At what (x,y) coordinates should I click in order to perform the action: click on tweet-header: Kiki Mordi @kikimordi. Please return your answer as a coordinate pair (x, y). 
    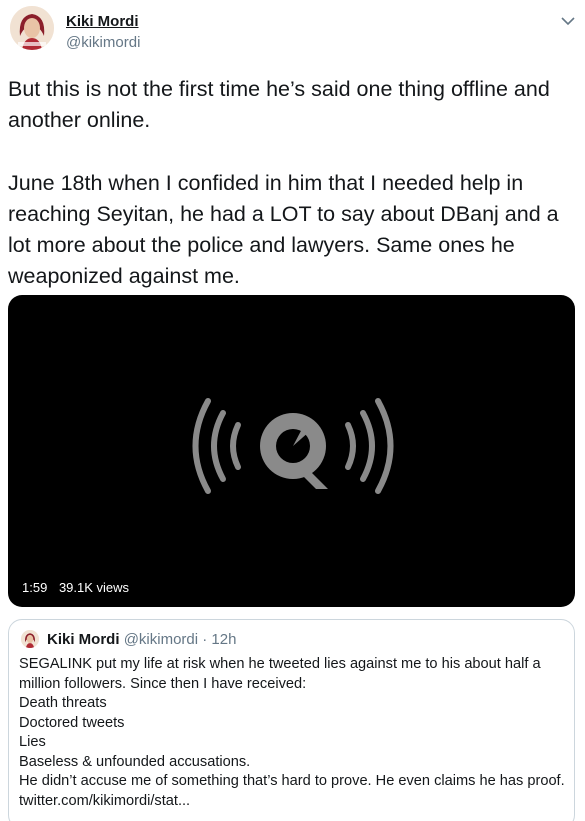
    Looking at the image, I should click on (292, 35).